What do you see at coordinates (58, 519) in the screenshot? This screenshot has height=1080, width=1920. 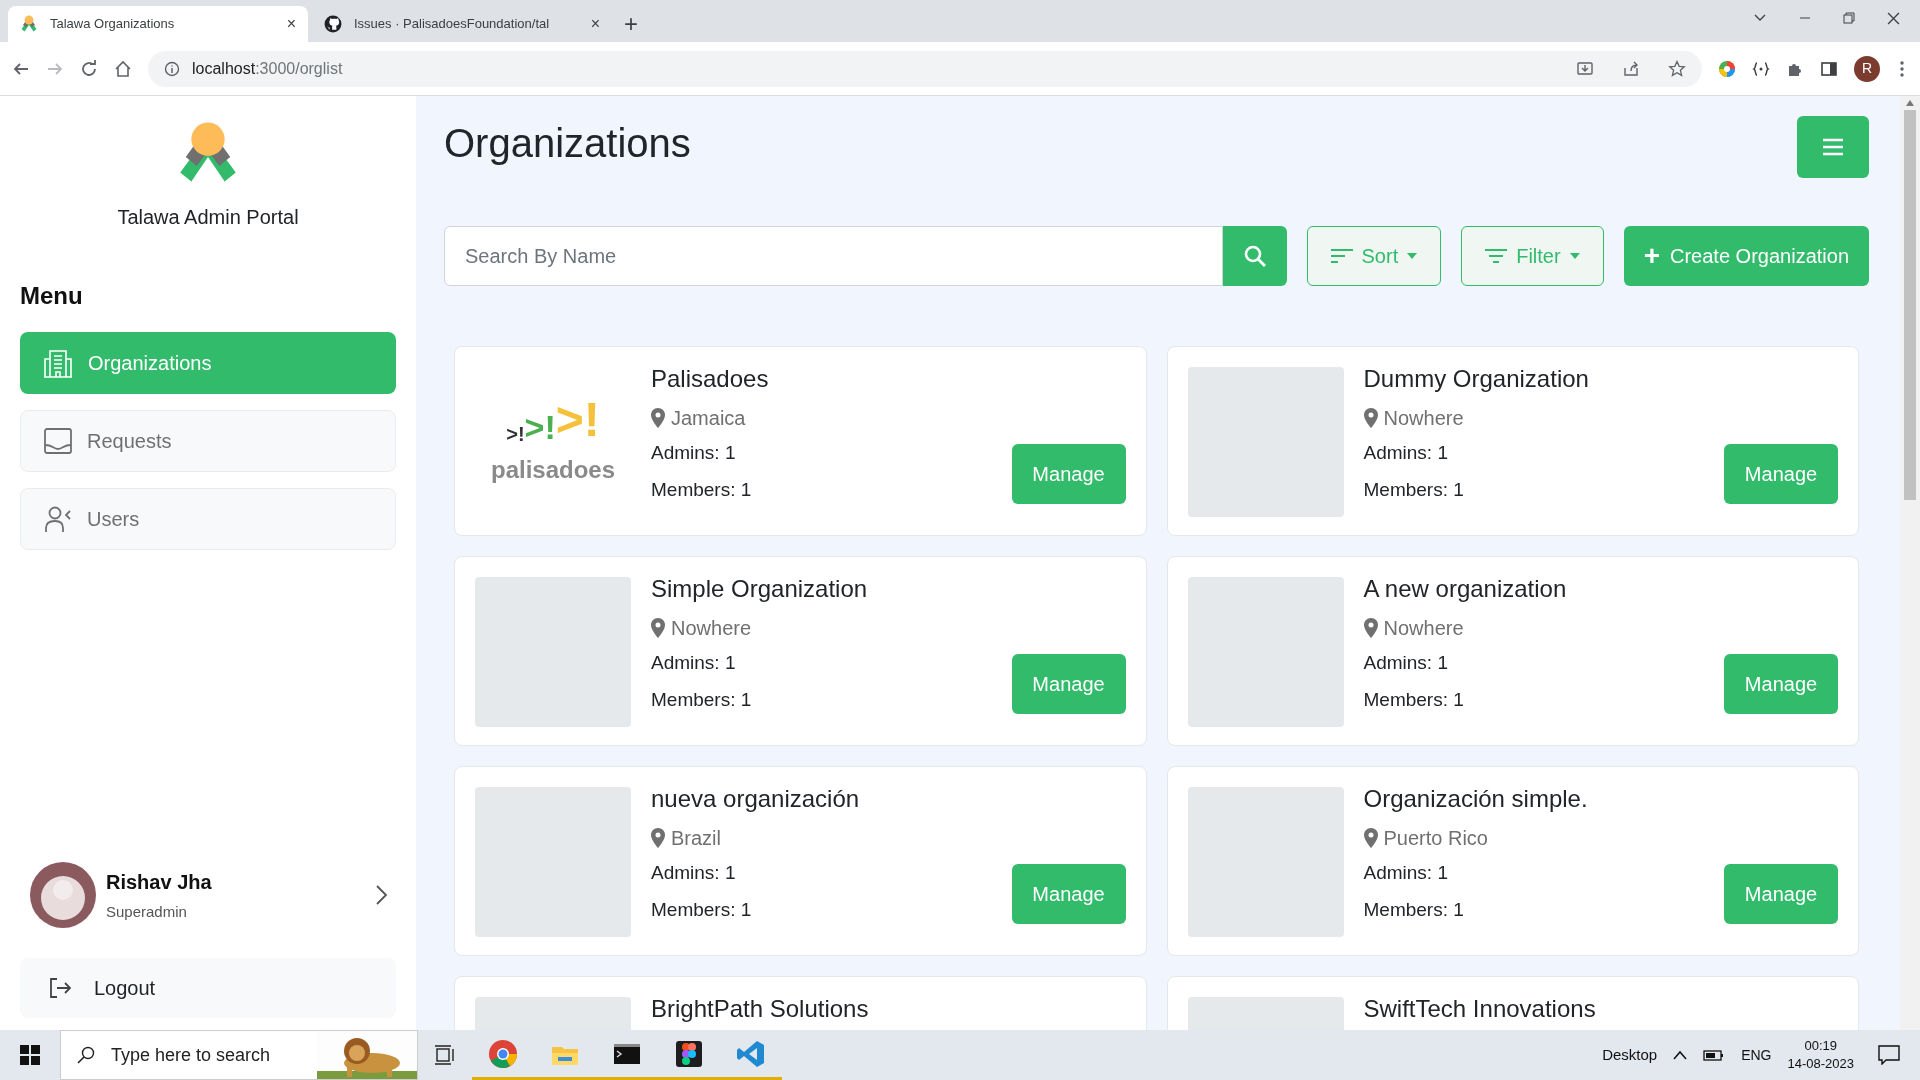 I see `user-icon` at bounding box center [58, 519].